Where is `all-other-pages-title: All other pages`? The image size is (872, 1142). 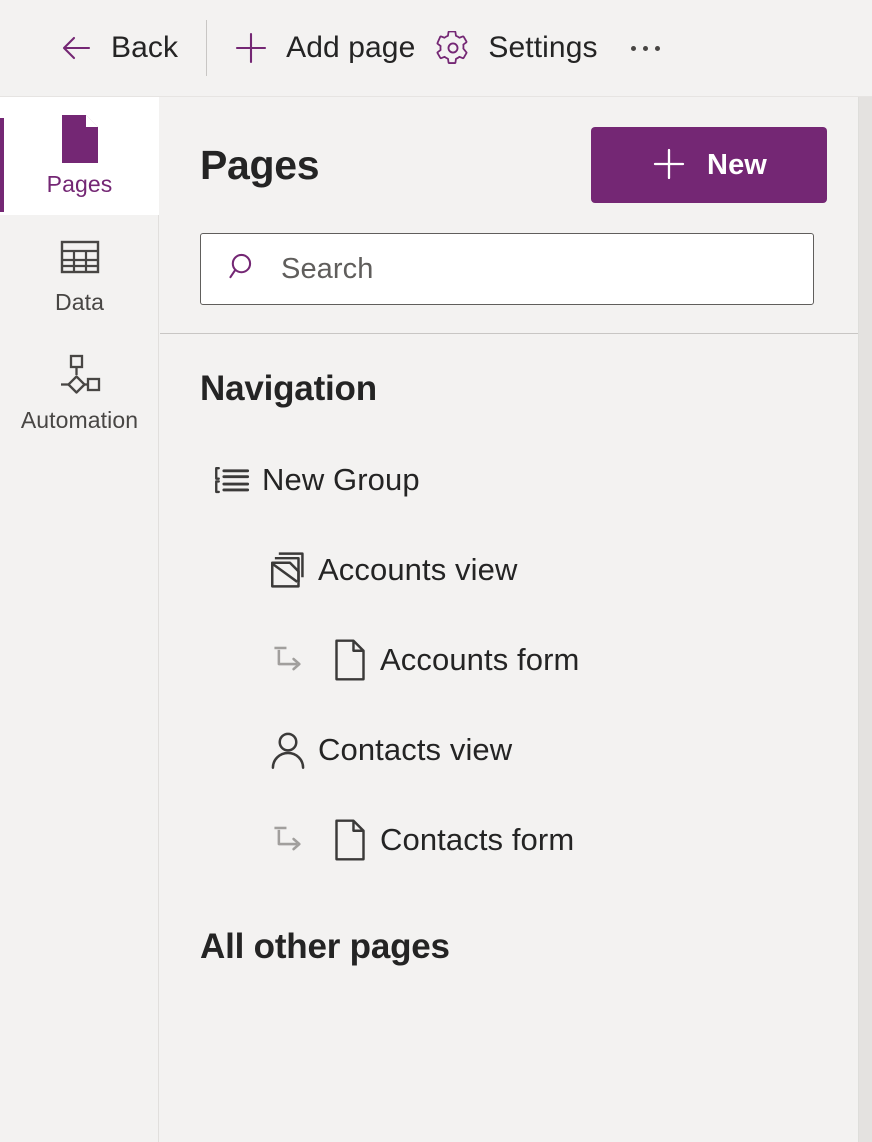
all-other-pages-title: All other pages is located at coordinates (325, 946).